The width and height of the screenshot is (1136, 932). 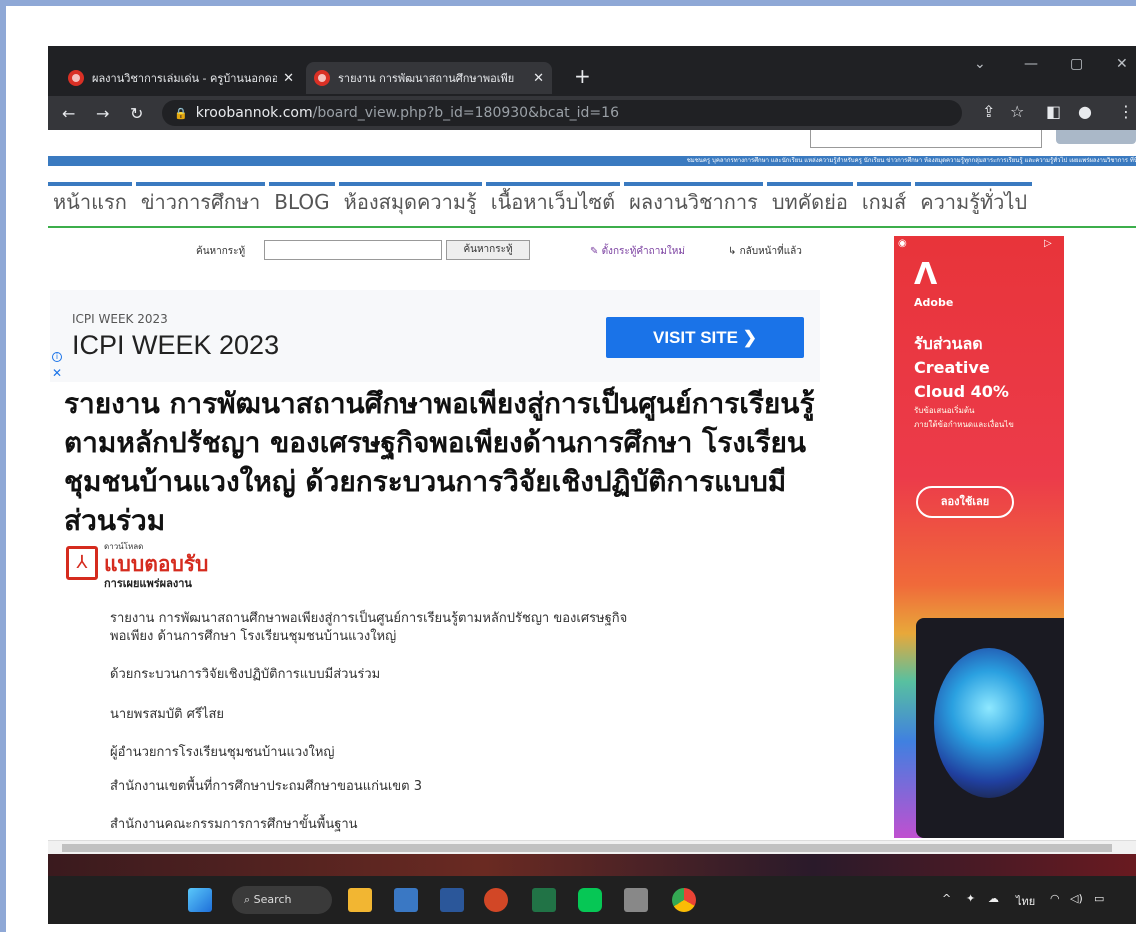 I want to click on ad-info-icon: i, so click(x=57, y=357).